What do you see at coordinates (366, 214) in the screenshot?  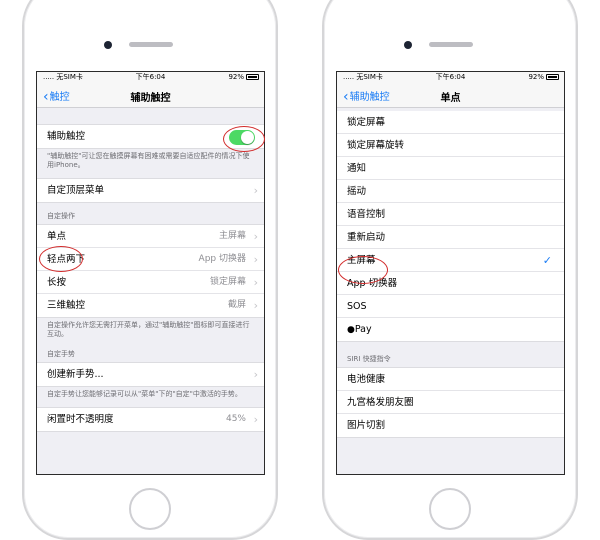 I see `option-label: 语音控制` at bounding box center [366, 214].